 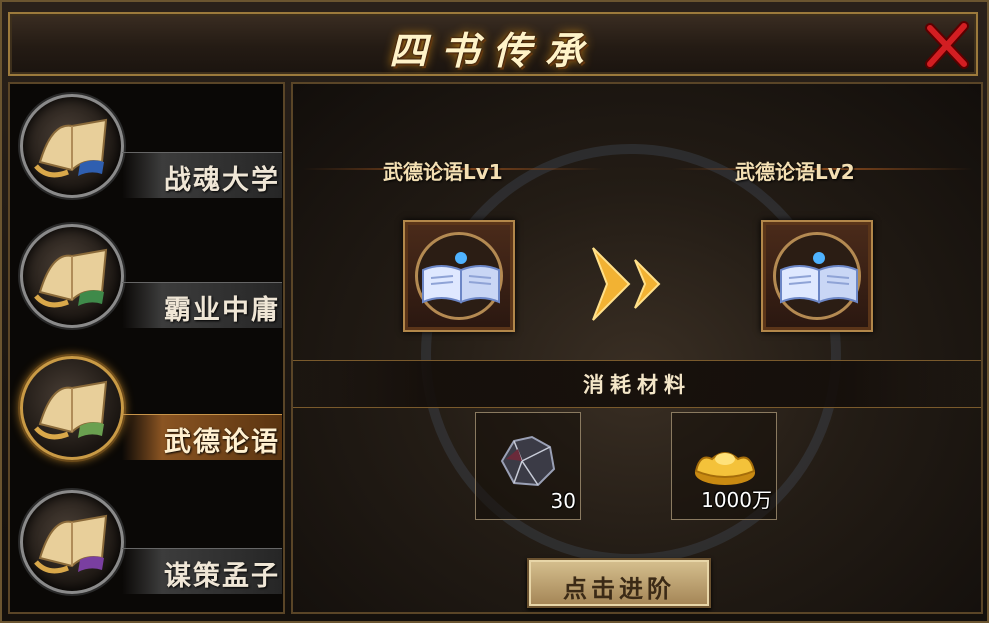 What do you see at coordinates (222, 180) in the screenshot?
I see `book-item-label: 战魂大学` at bounding box center [222, 180].